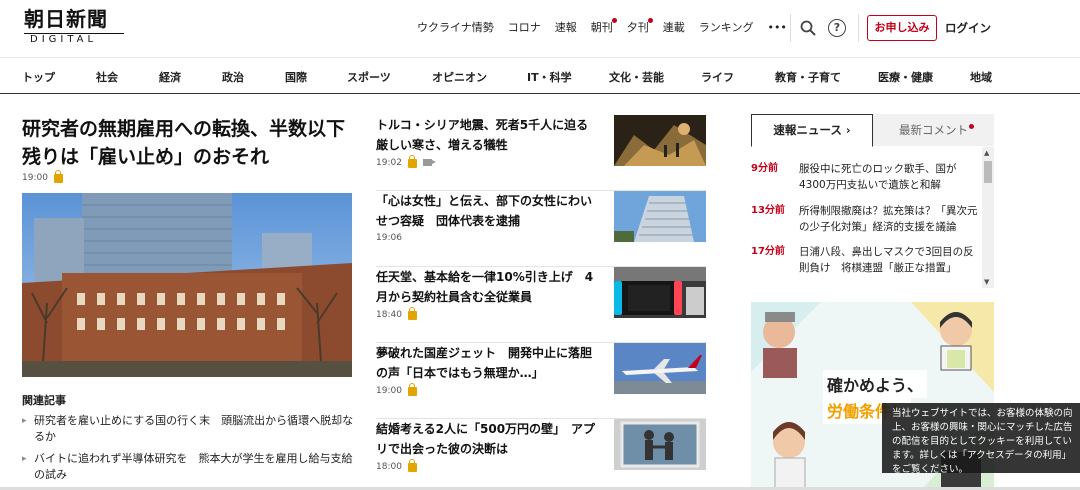 Image resolution: width=1080 pixels, height=490 pixels. Describe the element at coordinates (889, 219) in the screenshot. I see `breaking-headline: 所得制限撤廃は？拡充策は？「異次元の少子化対策」経済的支援を議論` at that location.